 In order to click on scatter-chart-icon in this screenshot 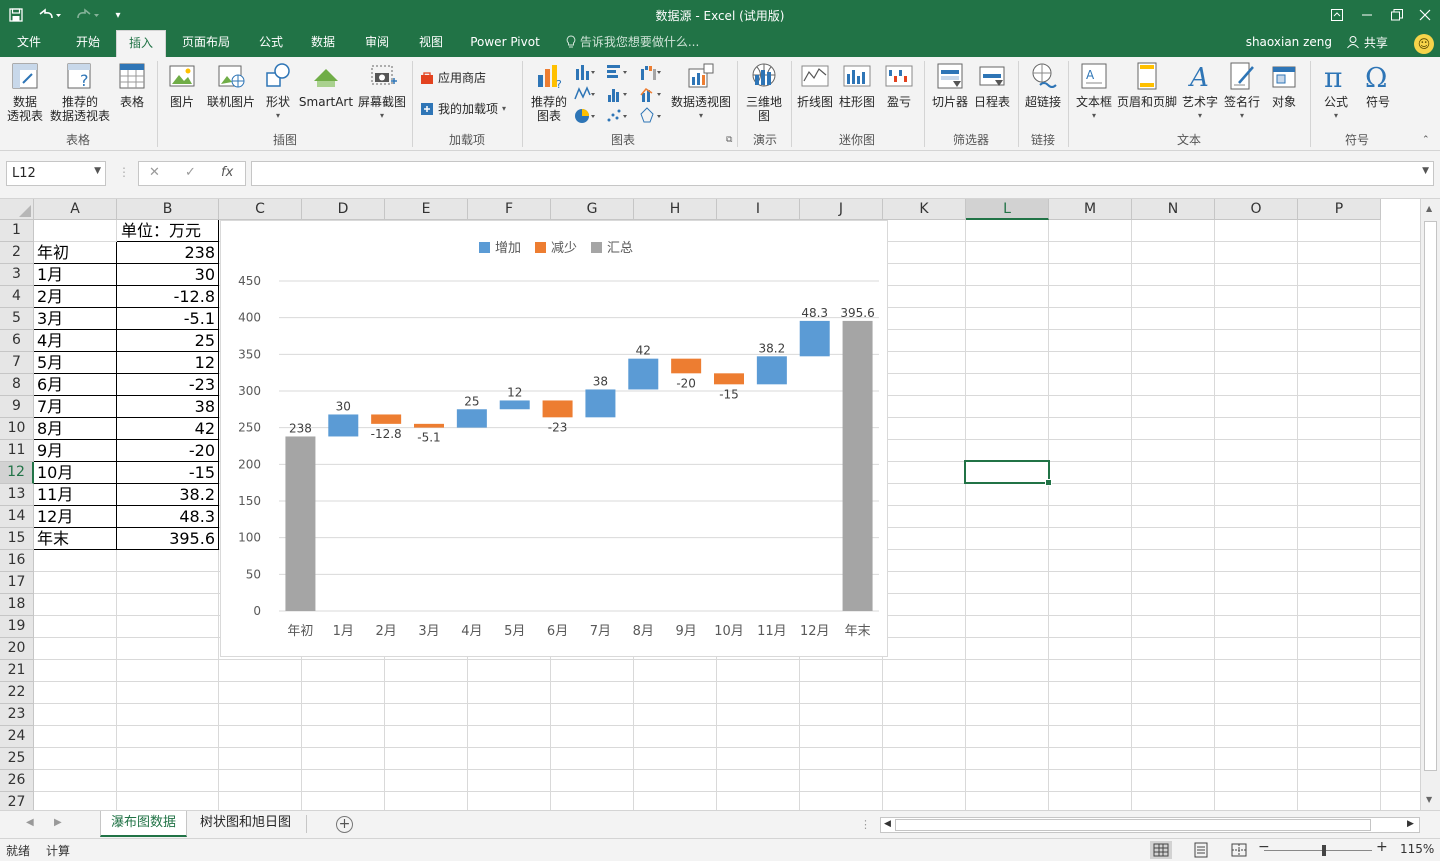, I will do `click(617, 116)`.